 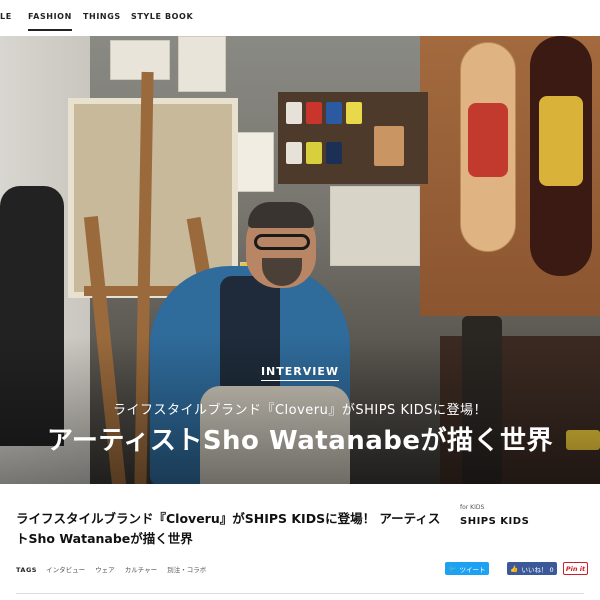 What do you see at coordinates (102, 16) in the screenshot?
I see `nav-item-things: THINGS` at bounding box center [102, 16].